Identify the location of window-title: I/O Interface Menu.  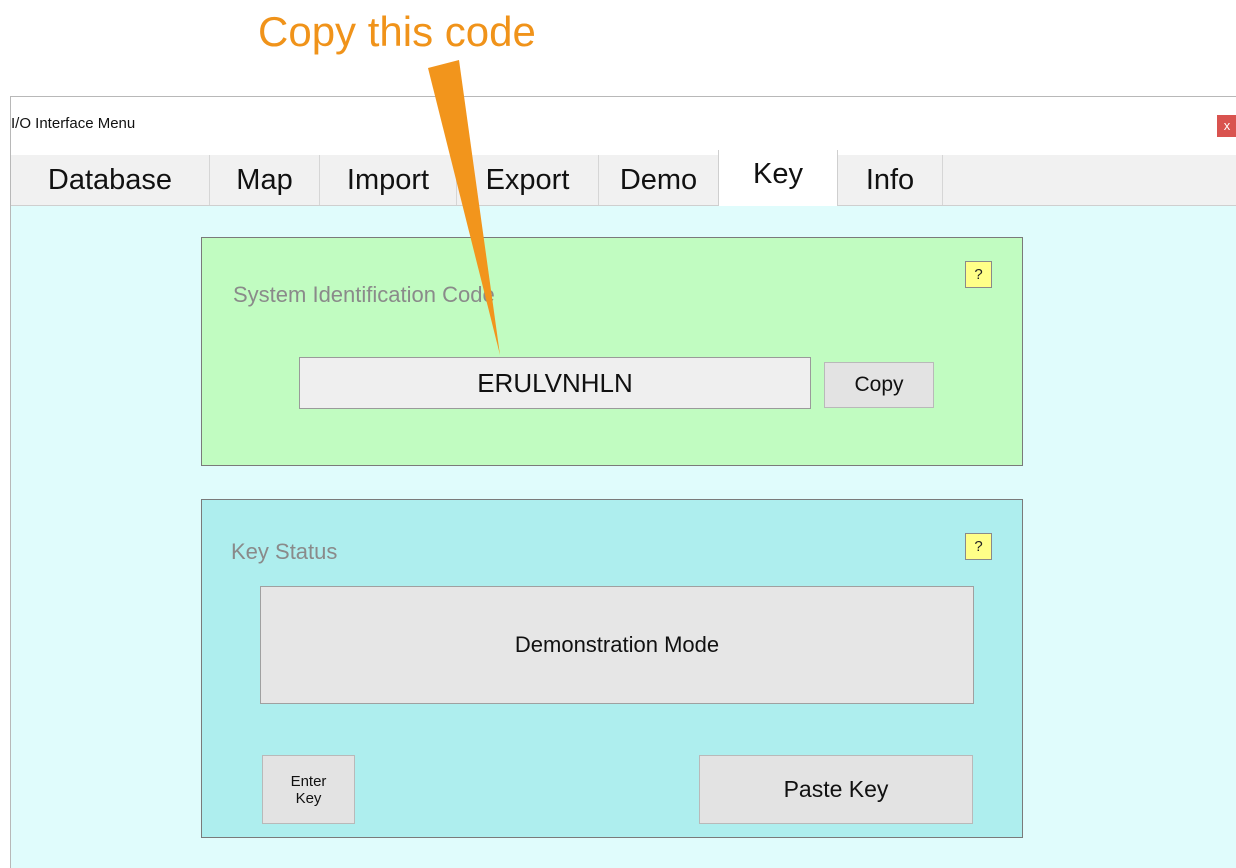
(73, 123).